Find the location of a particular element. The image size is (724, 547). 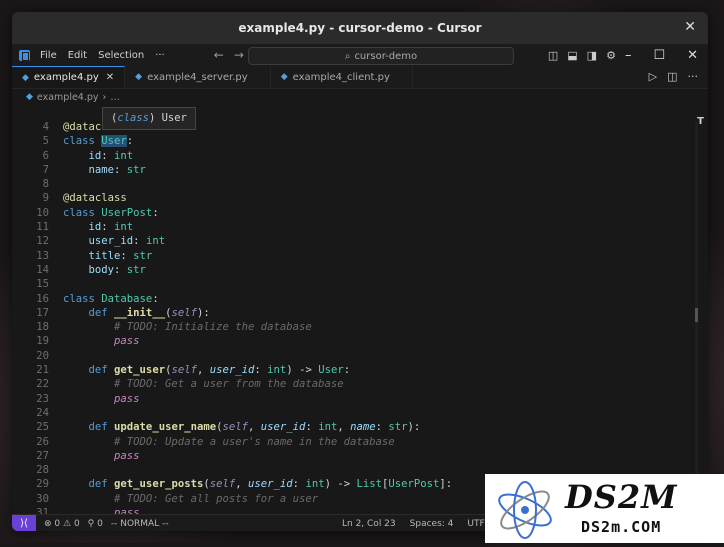

ports-indicator: ⚲ 0 is located at coordinates (95, 524).